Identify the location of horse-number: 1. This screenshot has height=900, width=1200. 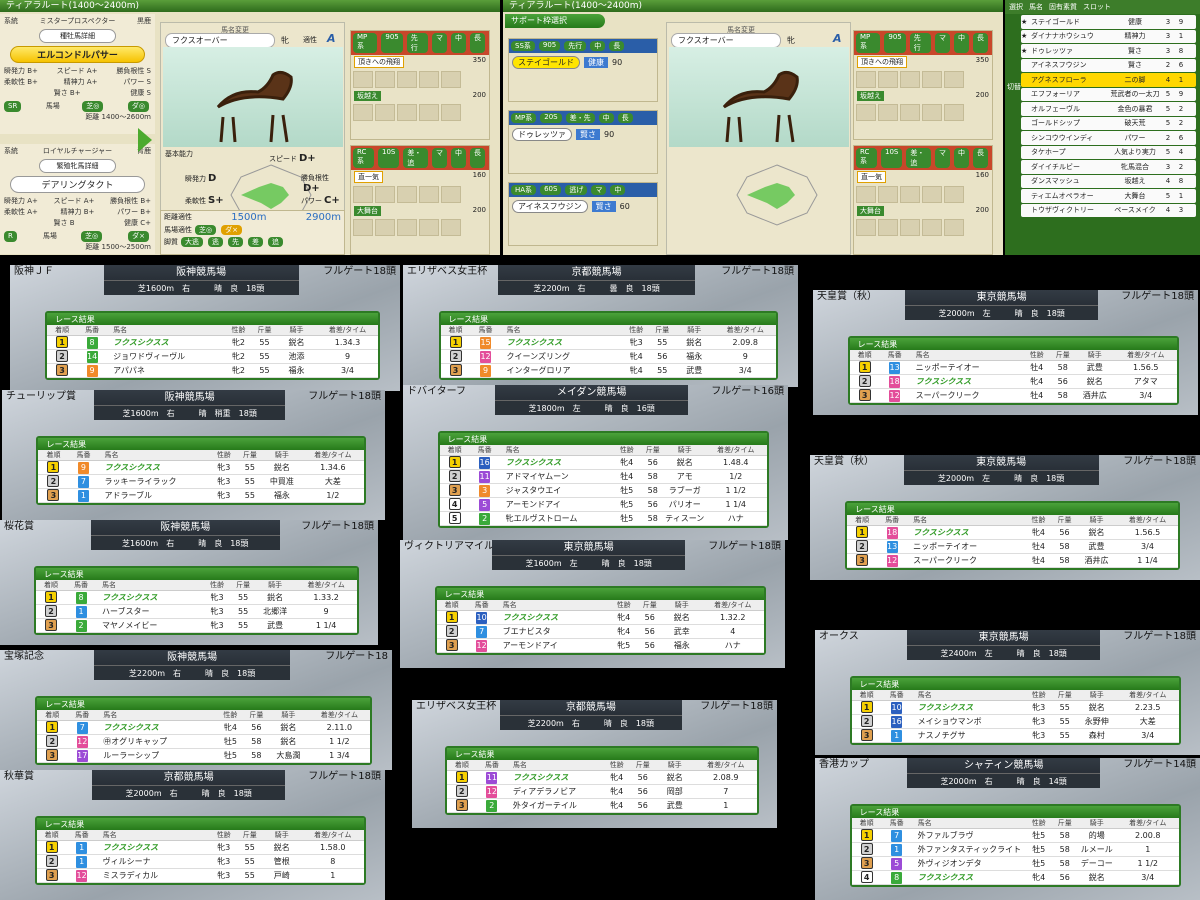
(82, 861).